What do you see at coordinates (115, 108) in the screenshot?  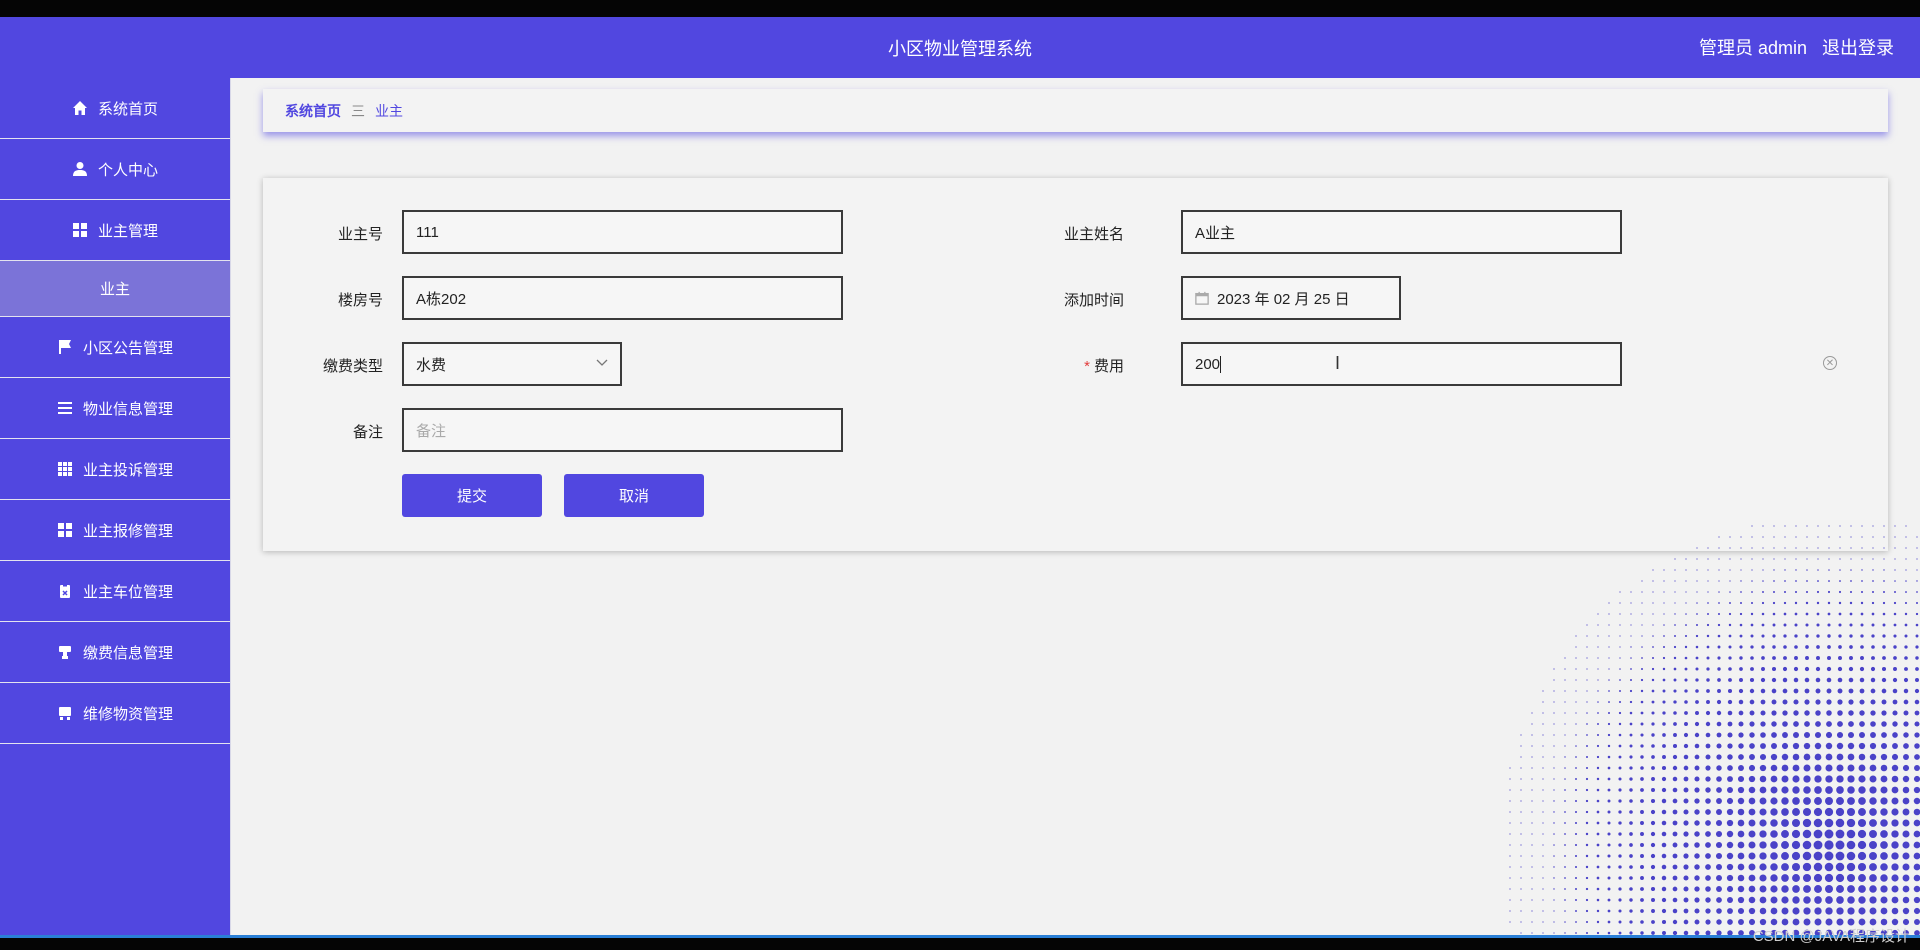 I see `sidebar-item-home: 系统首页` at bounding box center [115, 108].